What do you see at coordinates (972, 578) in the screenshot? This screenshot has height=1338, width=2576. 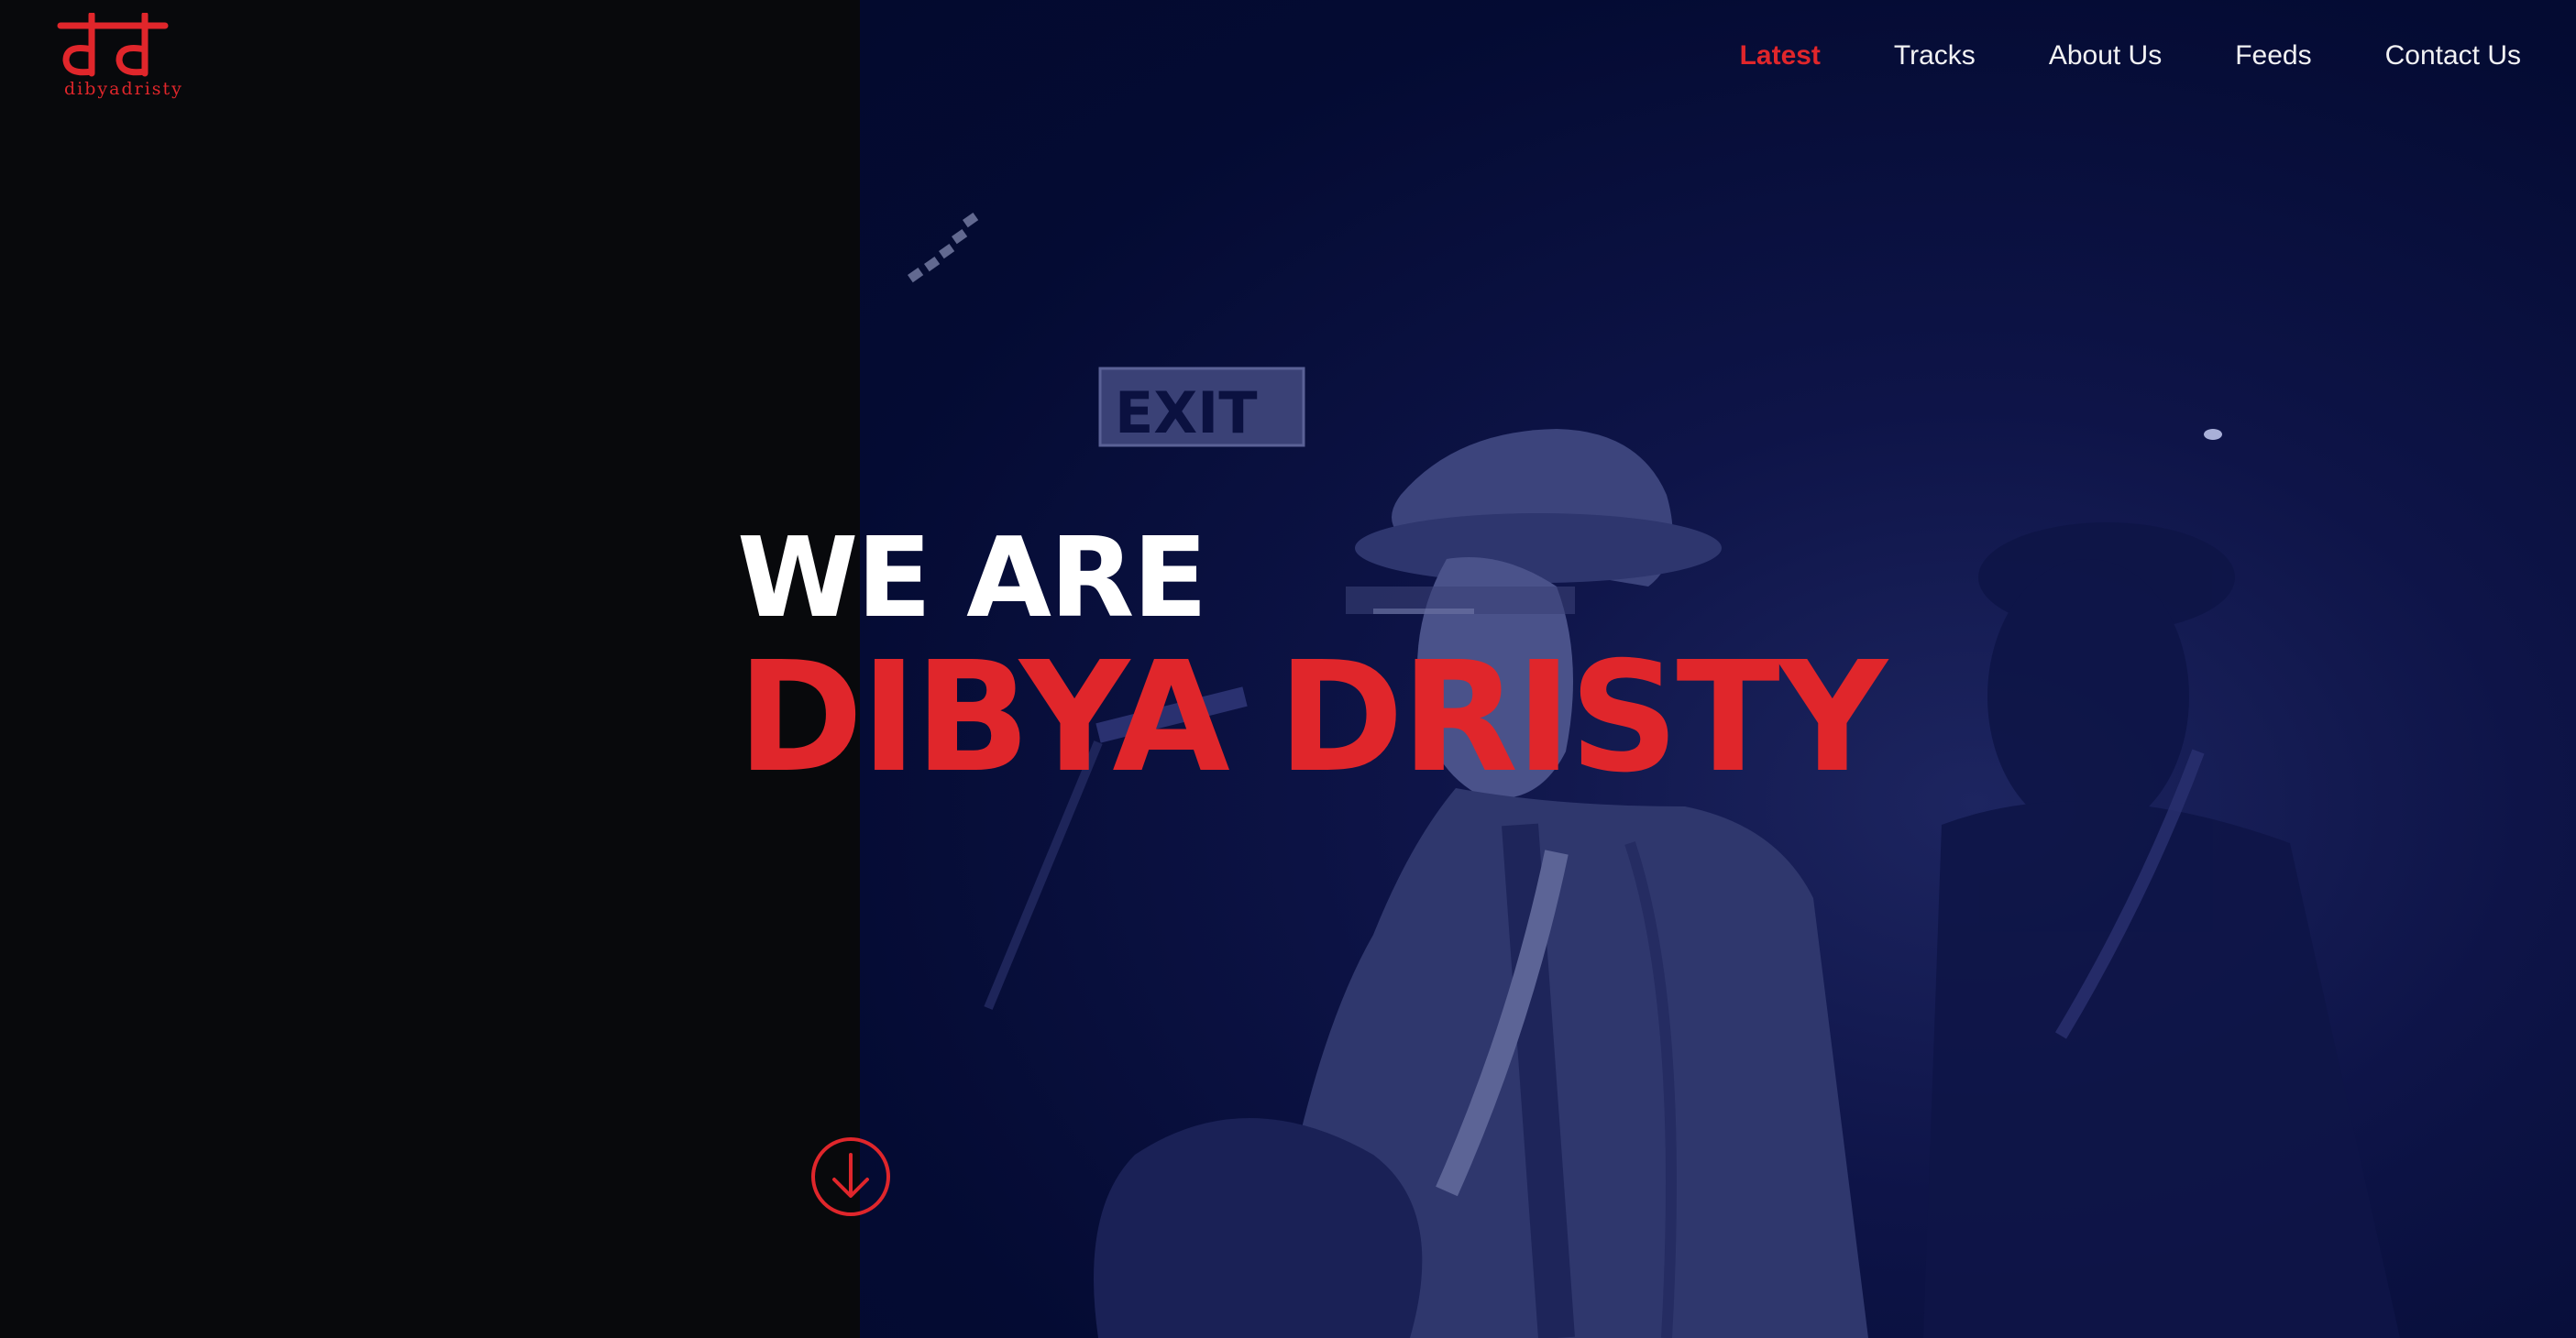 I see `hero-heading-intro: WE ARE` at bounding box center [972, 578].